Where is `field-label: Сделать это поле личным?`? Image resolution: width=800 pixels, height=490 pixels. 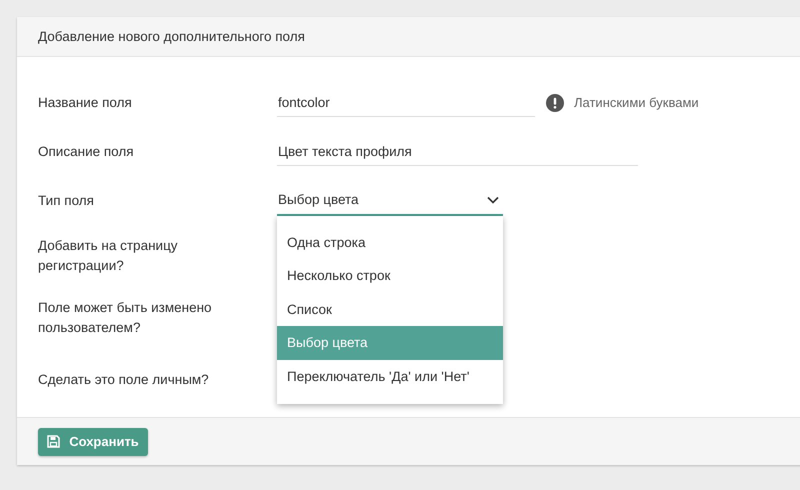 field-label: Сделать это поле личным? is located at coordinates (124, 380).